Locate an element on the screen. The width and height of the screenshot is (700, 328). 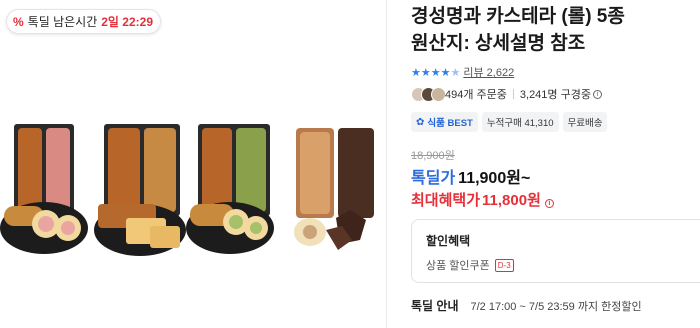
discount-benefit-heading: 할인혜택 is located at coordinates (448, 241).